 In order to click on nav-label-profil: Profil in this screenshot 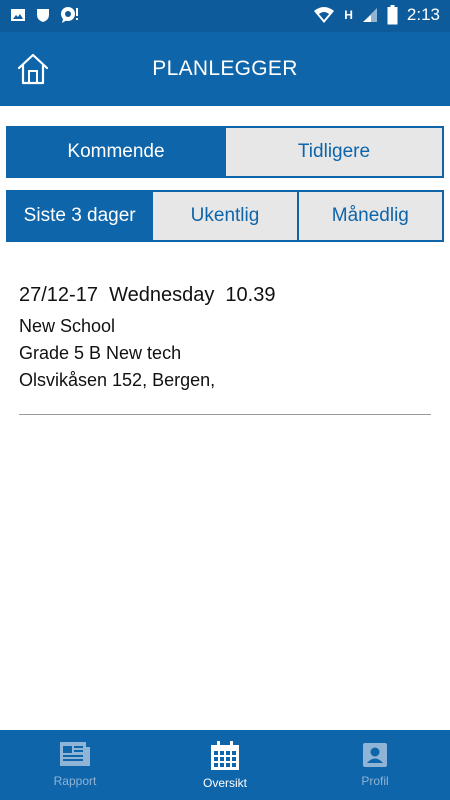, I will do `click(375, 781)`.